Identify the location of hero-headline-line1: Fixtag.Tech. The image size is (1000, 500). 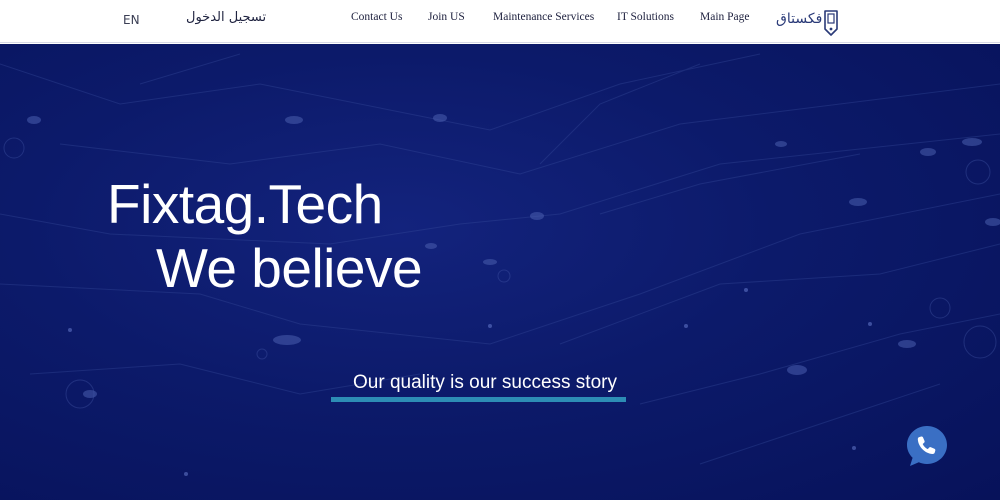
(245, 204).